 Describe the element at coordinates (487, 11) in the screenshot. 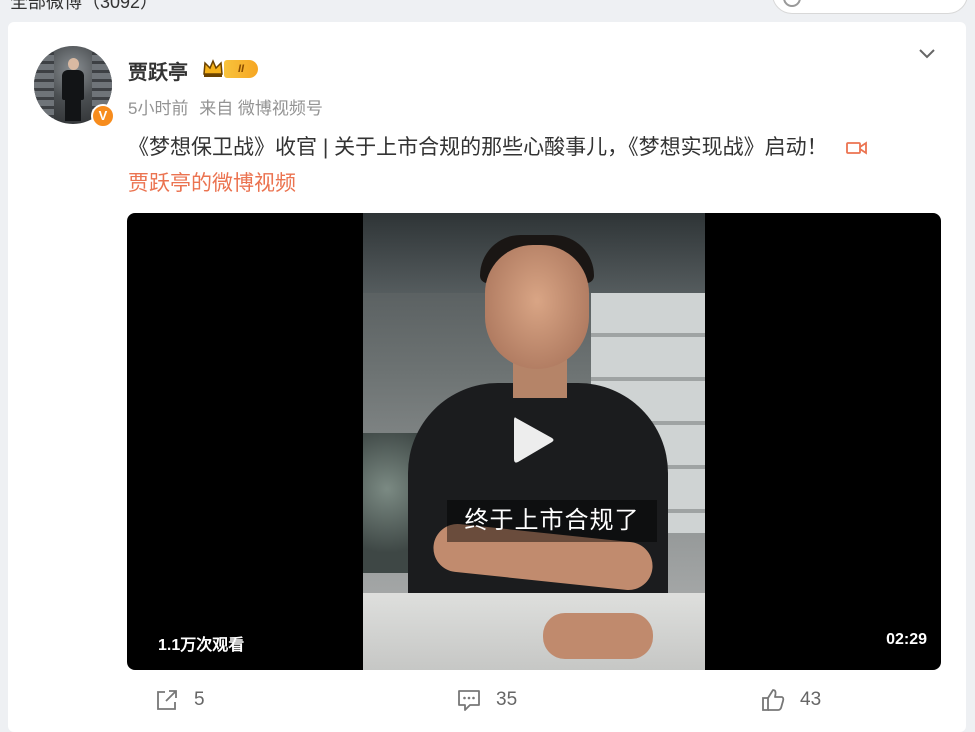

I see `top-bar: 全部微博（3092）` at that location.